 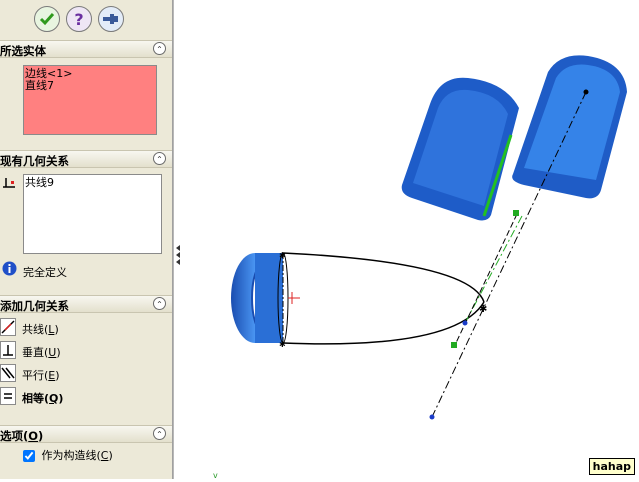 What do you see at coordinates (34, 161) in the screenshot?
I see `existing-relations-title: 现有几何关系` at bounding box center [34, 161].